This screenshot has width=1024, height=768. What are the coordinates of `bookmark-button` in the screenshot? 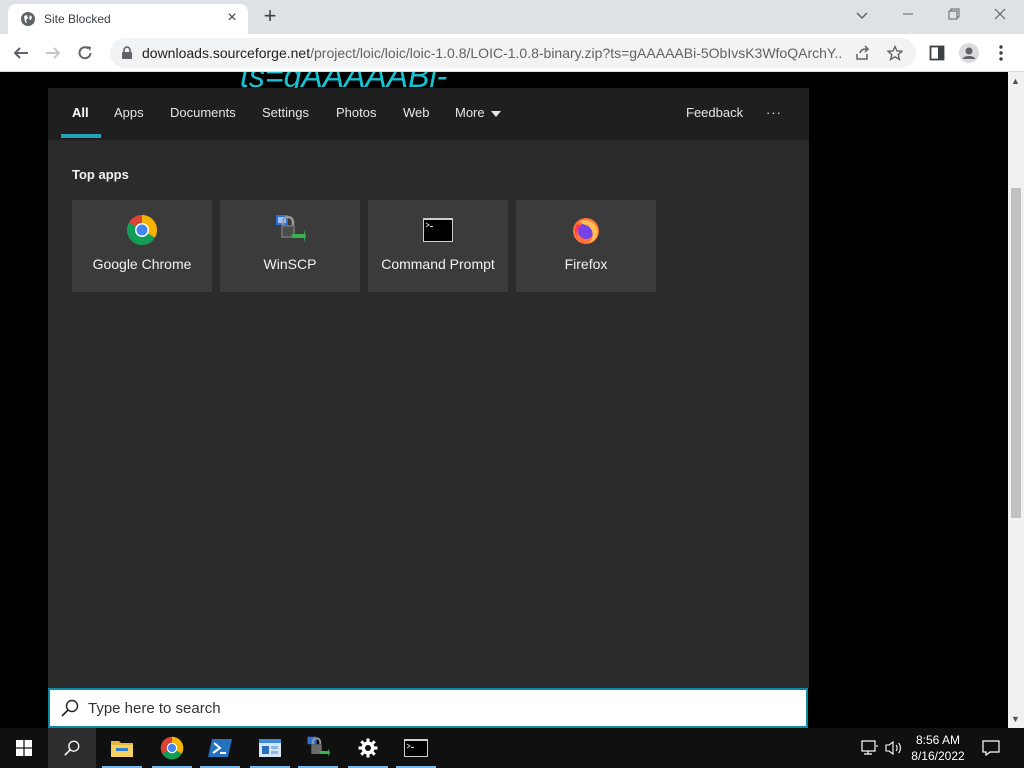 It's located at (895, 53).